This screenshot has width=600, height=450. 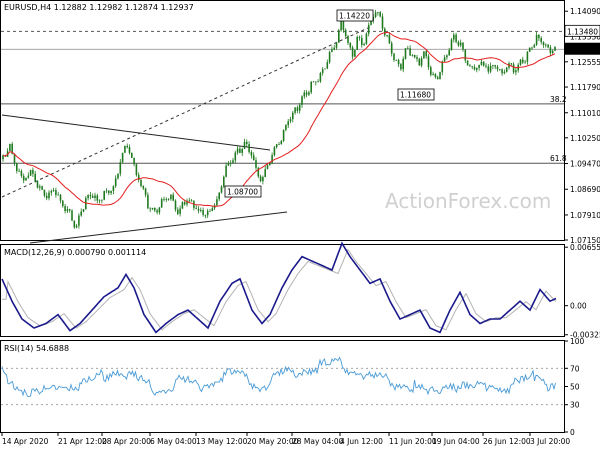 What do you see at coordinates (572, 432) in the screenshot?
I see `rsi-y-tick-label: 0` at bounding box center [572, 432].